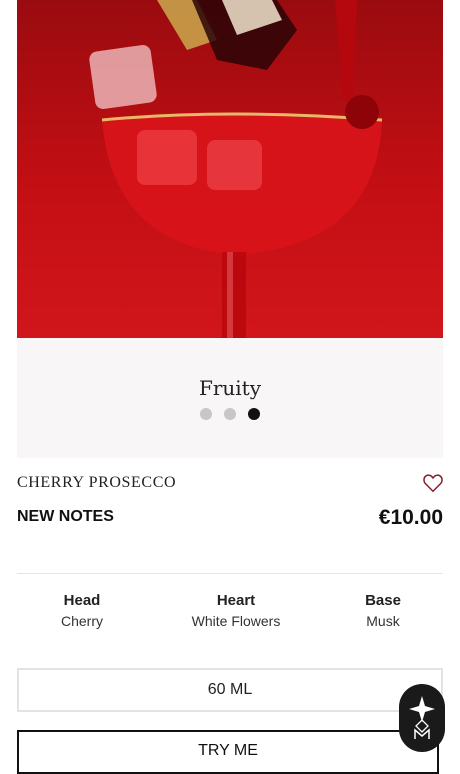  What do you see at coordinates (65, 516) in the screenshot?
I see `collection-label: NEW NOTES` at bounding box center [65, 516].